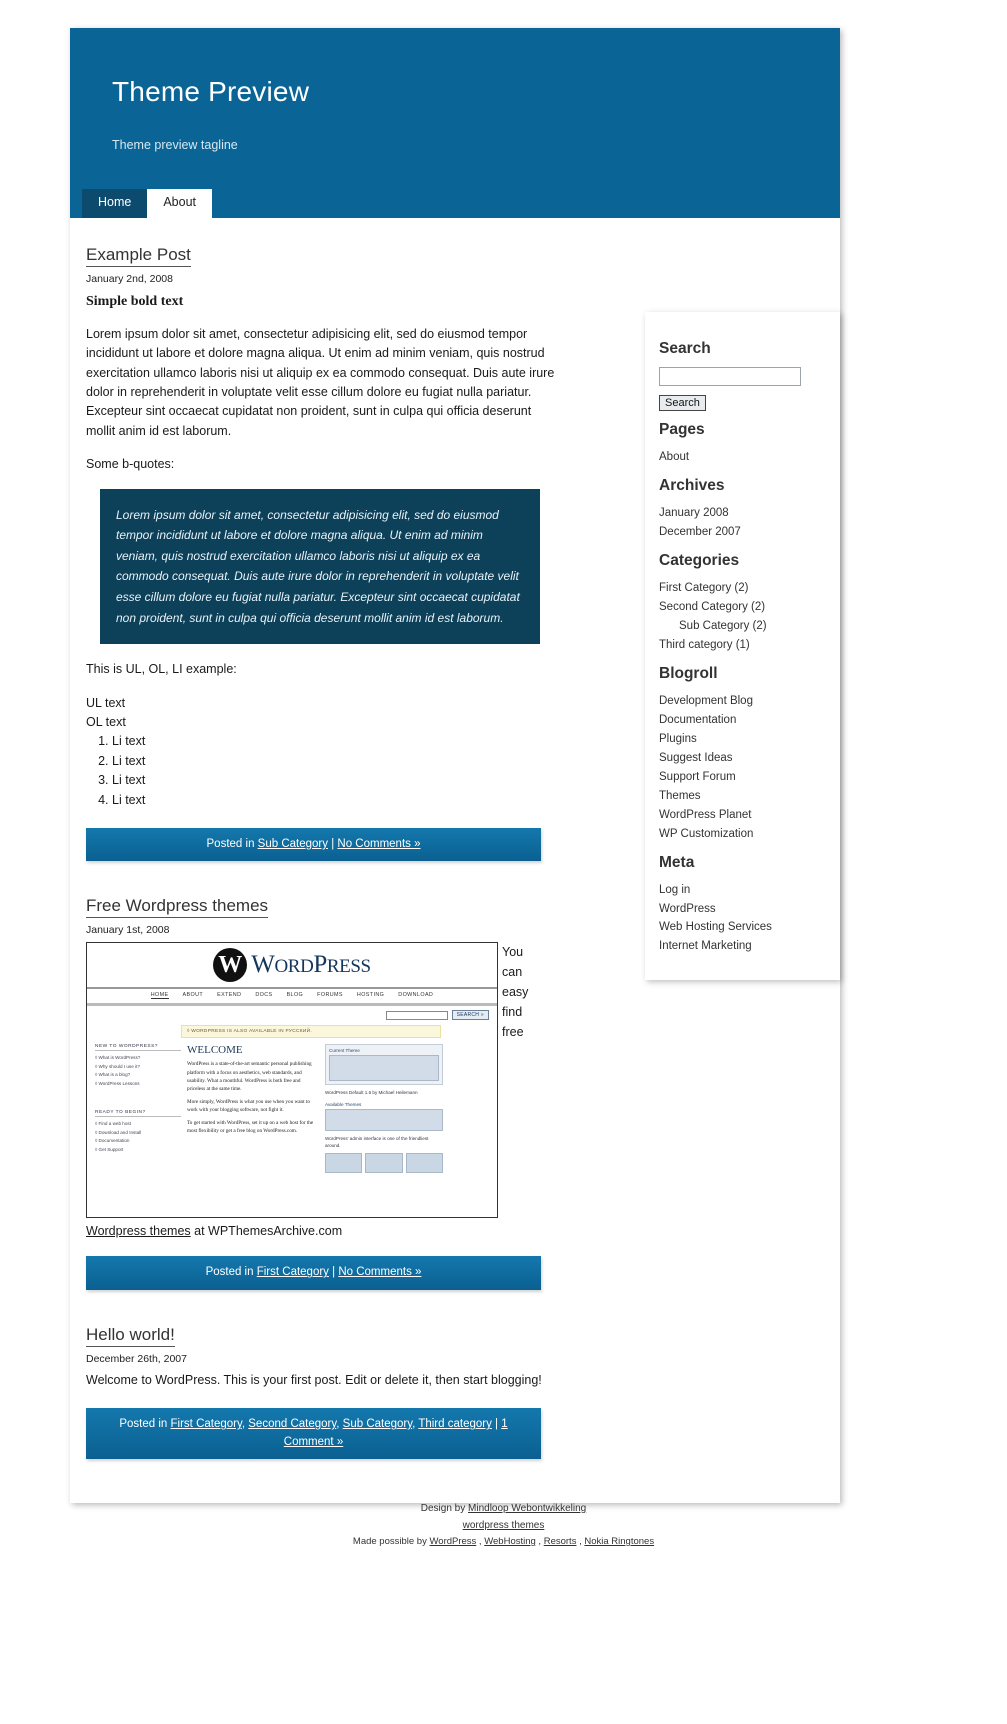 This screenshot has height=1724, width=1007. Describe the element at coordinates (138, 1231) in the screenshot. I see `image-caption-link: Wordpress themes` at that location.